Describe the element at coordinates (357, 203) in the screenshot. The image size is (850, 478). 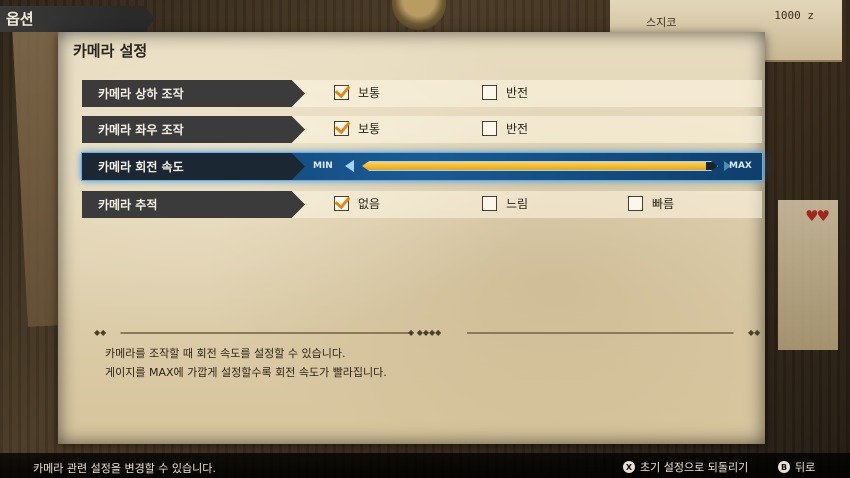
I see `option-none: 없음` at that location.